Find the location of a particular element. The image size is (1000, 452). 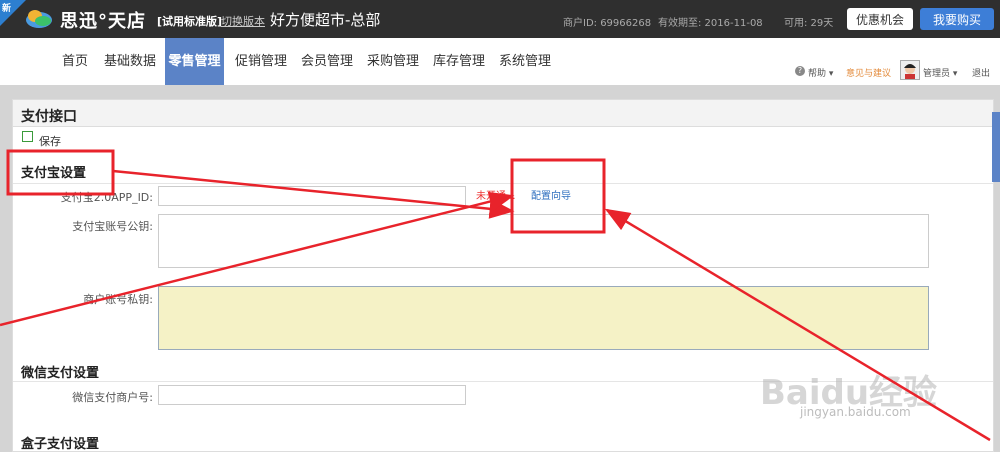

alipay-public-key-field is located at coordinates (543, 241).